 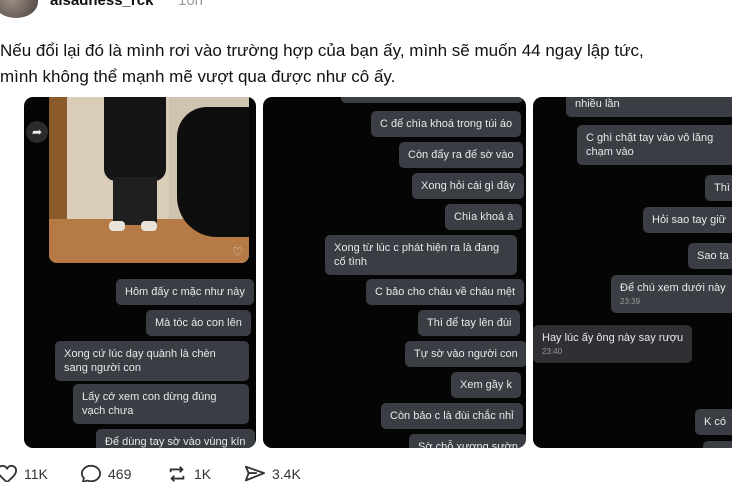 I want to click on outfit-photo: ♡, so click(x=149, y=180).